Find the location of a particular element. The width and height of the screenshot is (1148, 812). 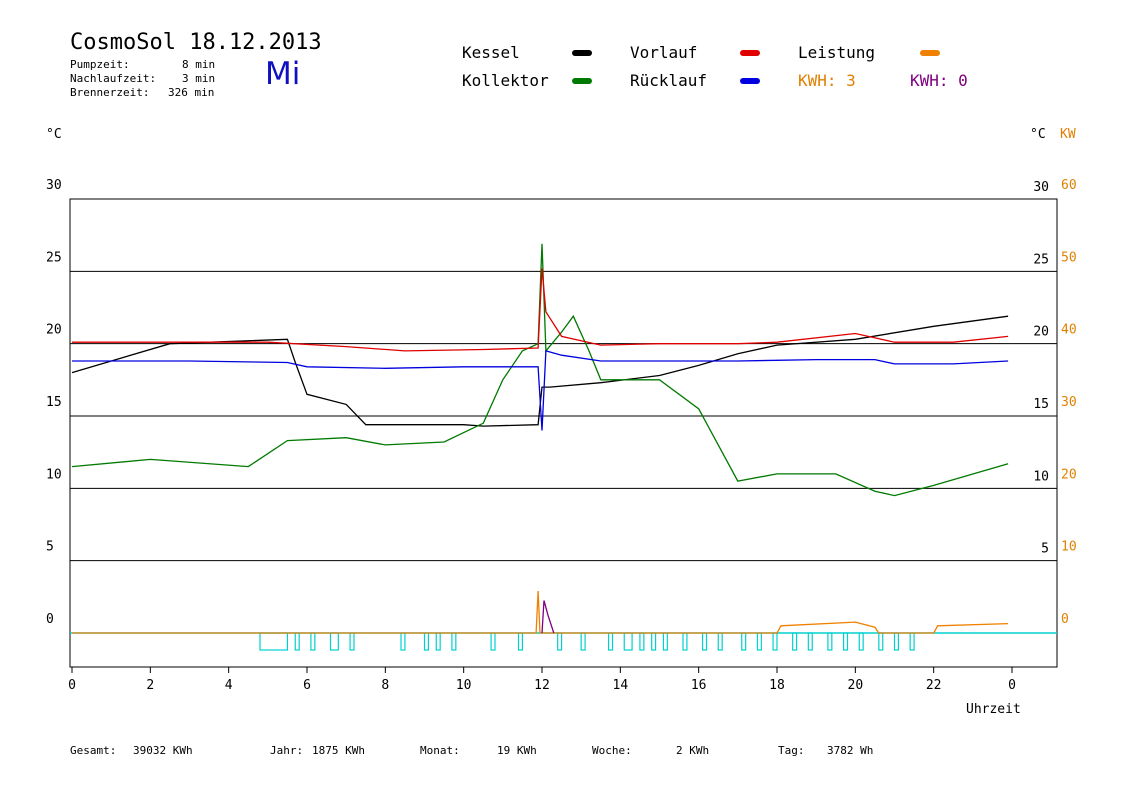

series-line-leistung_kw is located at coordinates (540, 612).